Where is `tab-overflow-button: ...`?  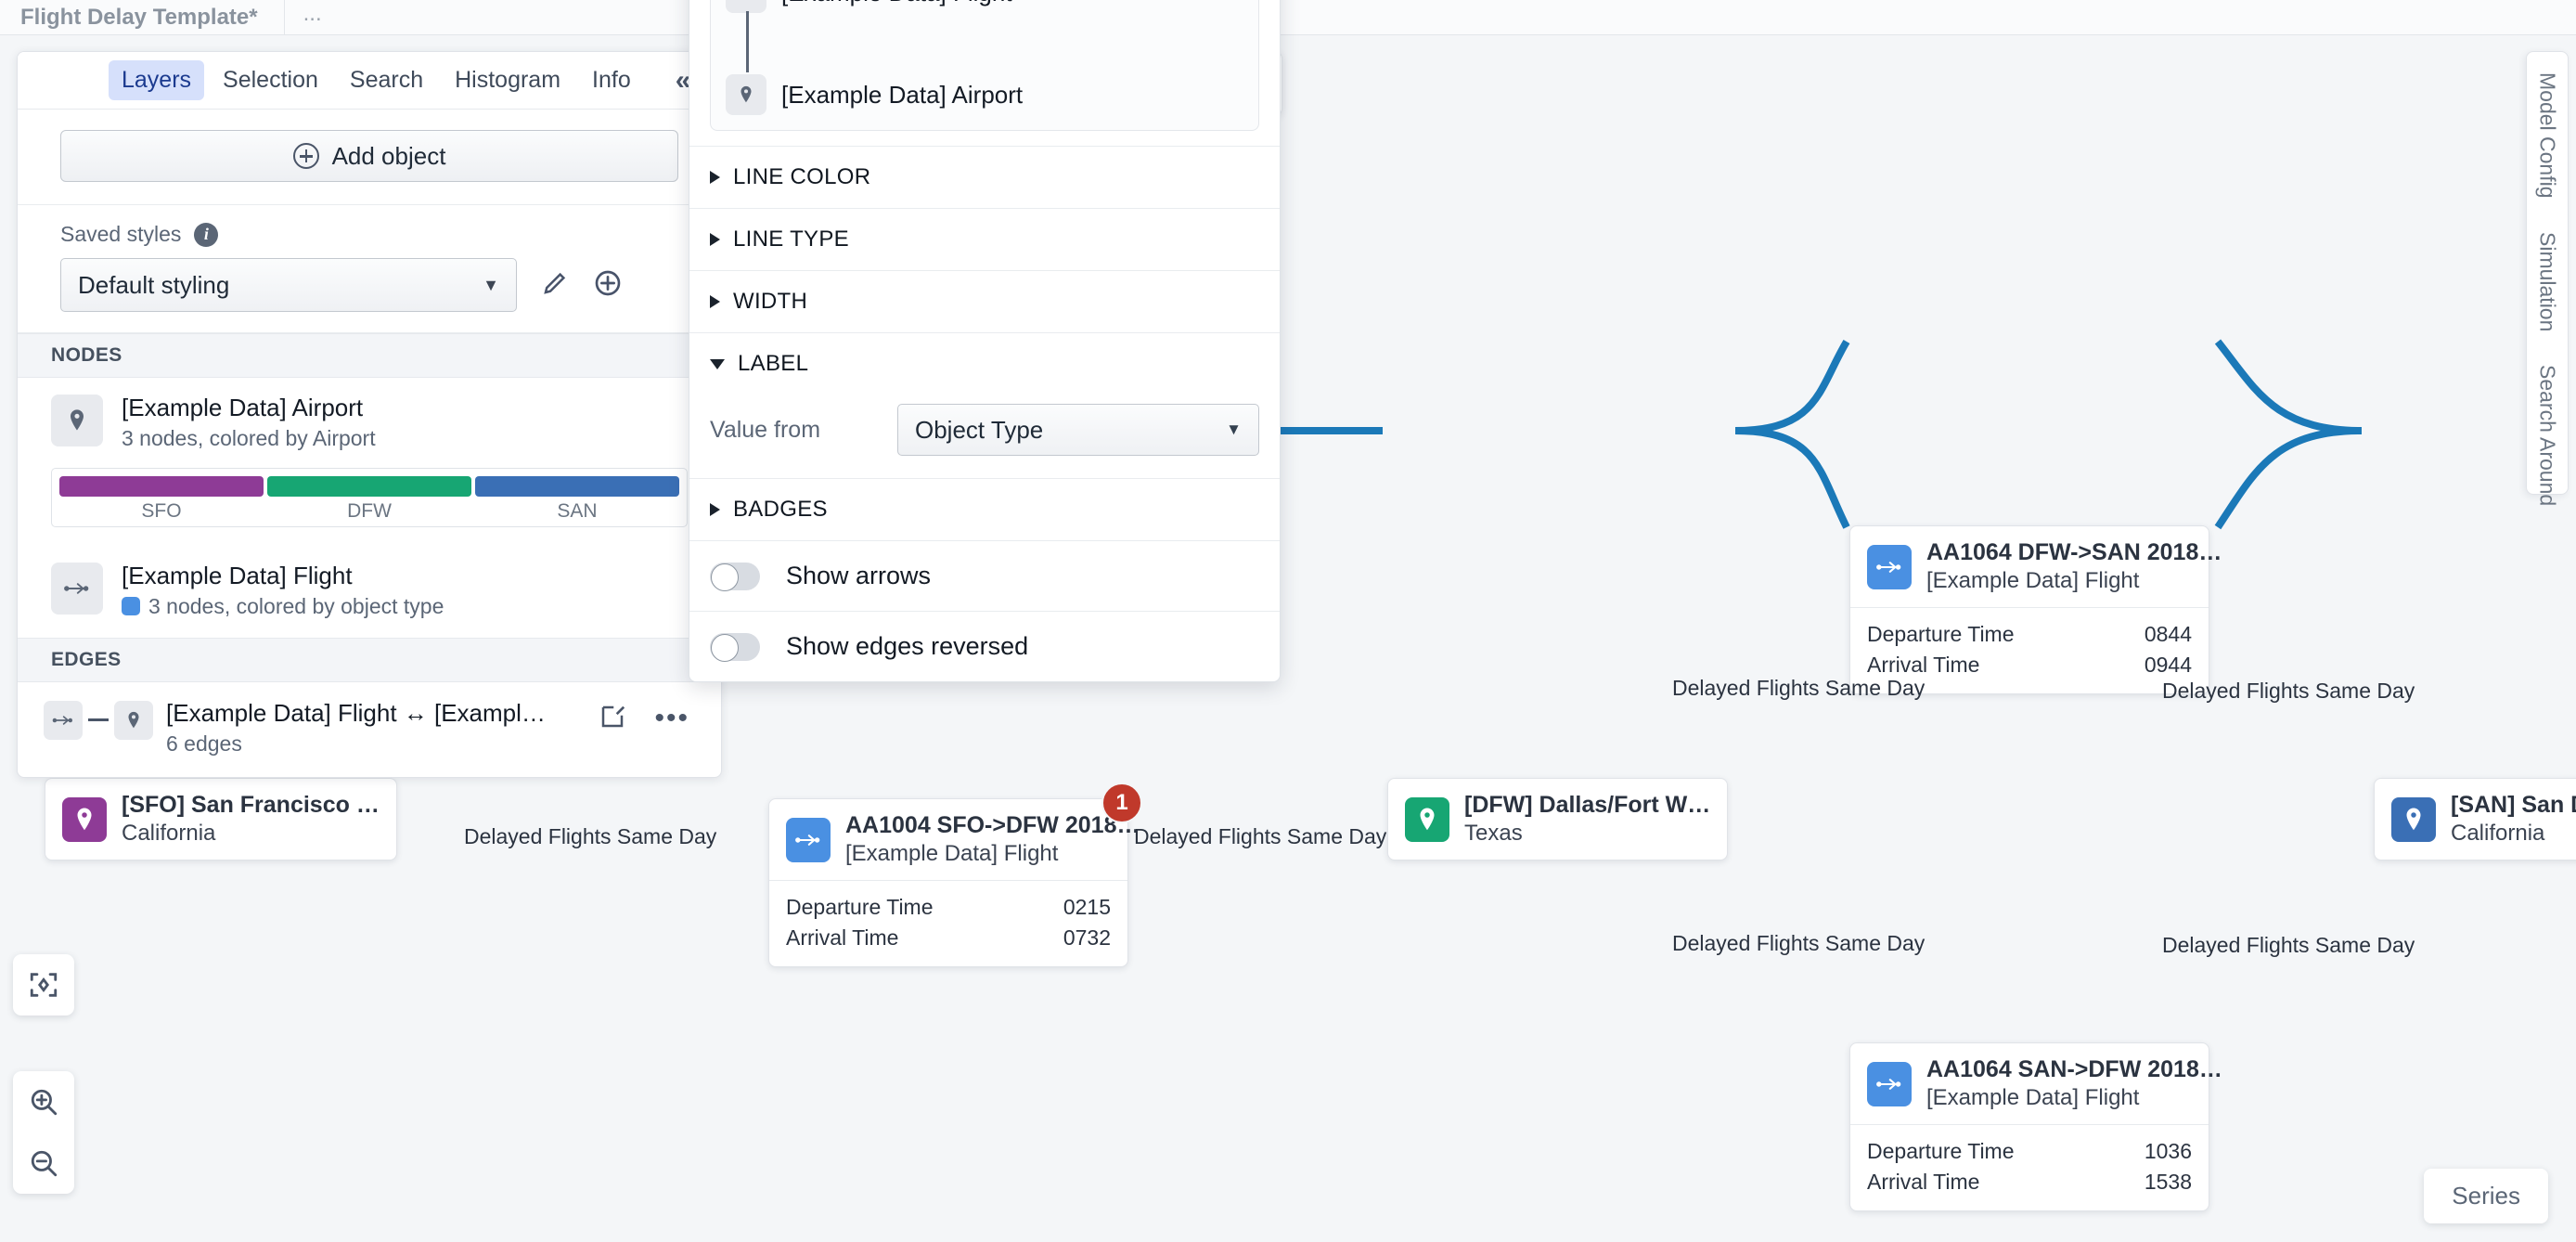
tab-overflow-button: ... is located at coordinates (313, 17).